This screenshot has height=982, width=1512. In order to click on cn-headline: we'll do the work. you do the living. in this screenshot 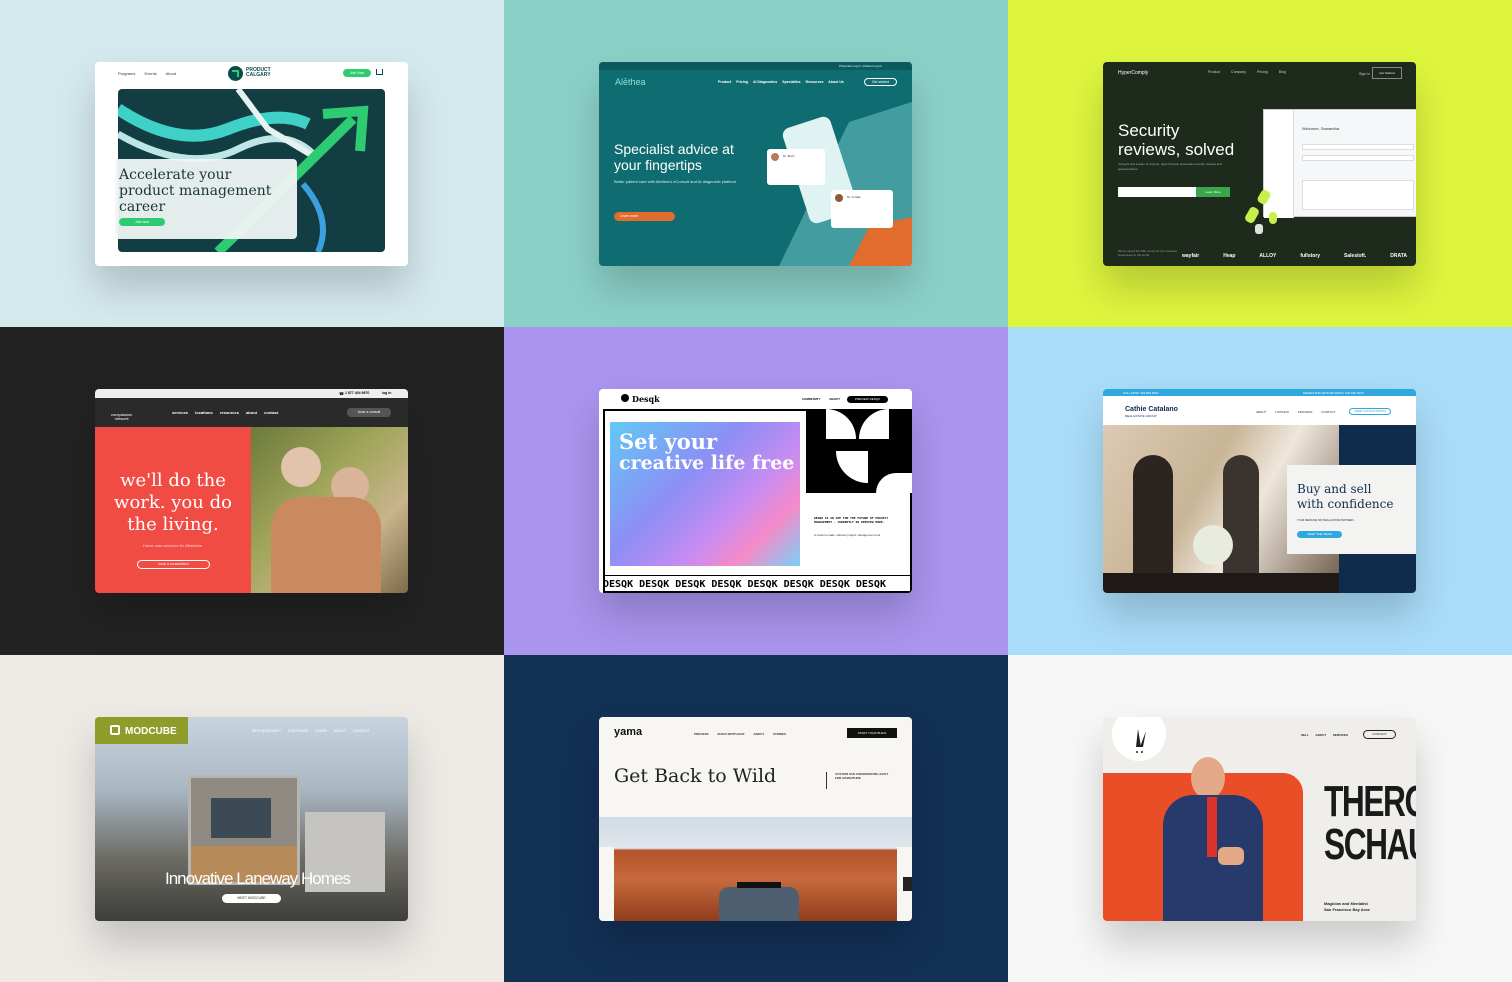, I will do `click(173, 503)`.